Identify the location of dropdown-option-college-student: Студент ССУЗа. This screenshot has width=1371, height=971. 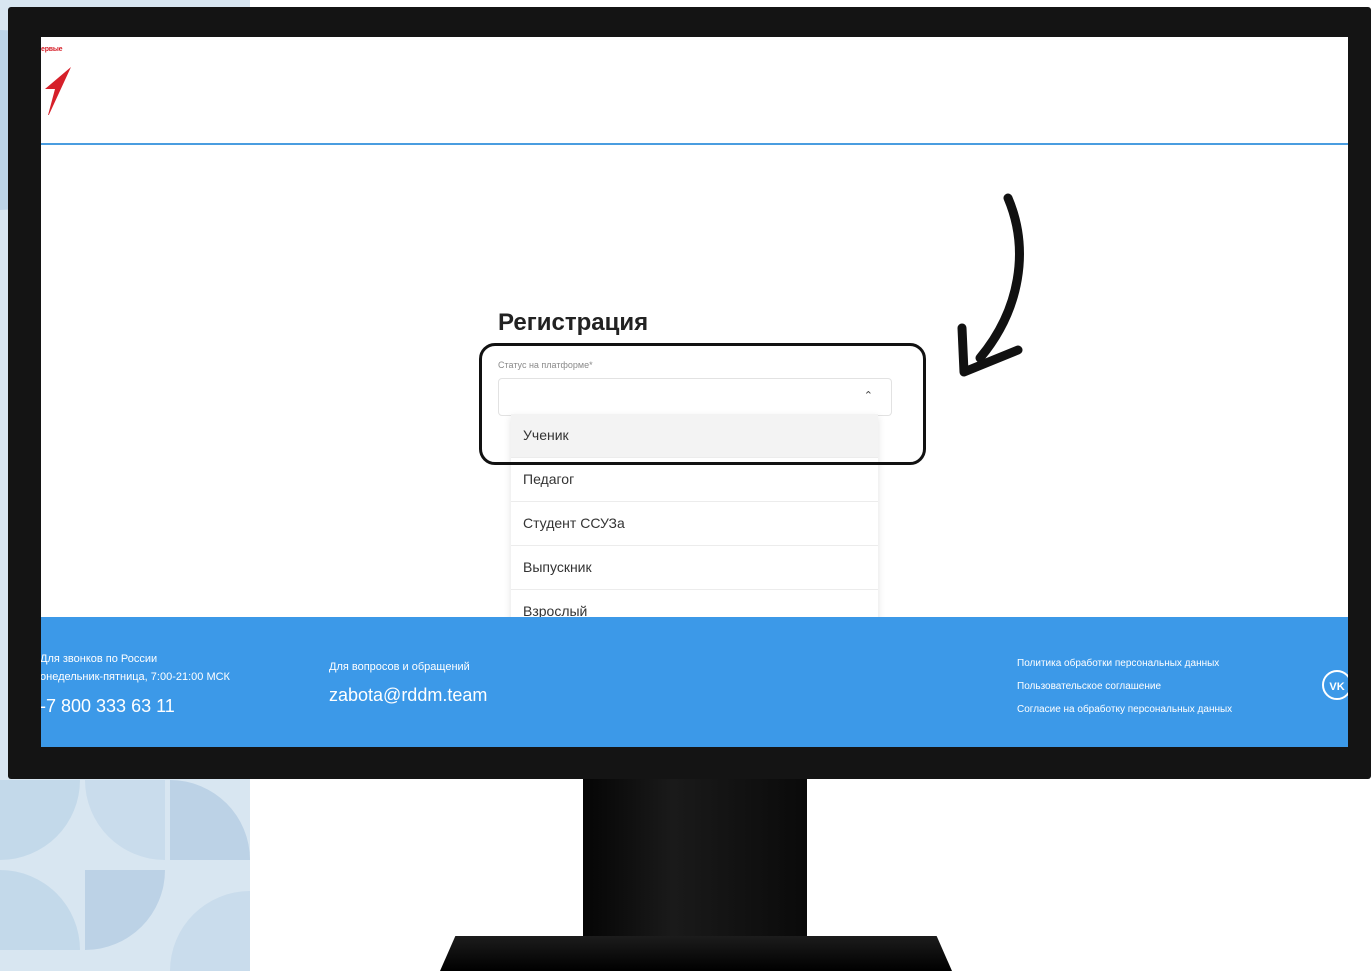
(694, 524).